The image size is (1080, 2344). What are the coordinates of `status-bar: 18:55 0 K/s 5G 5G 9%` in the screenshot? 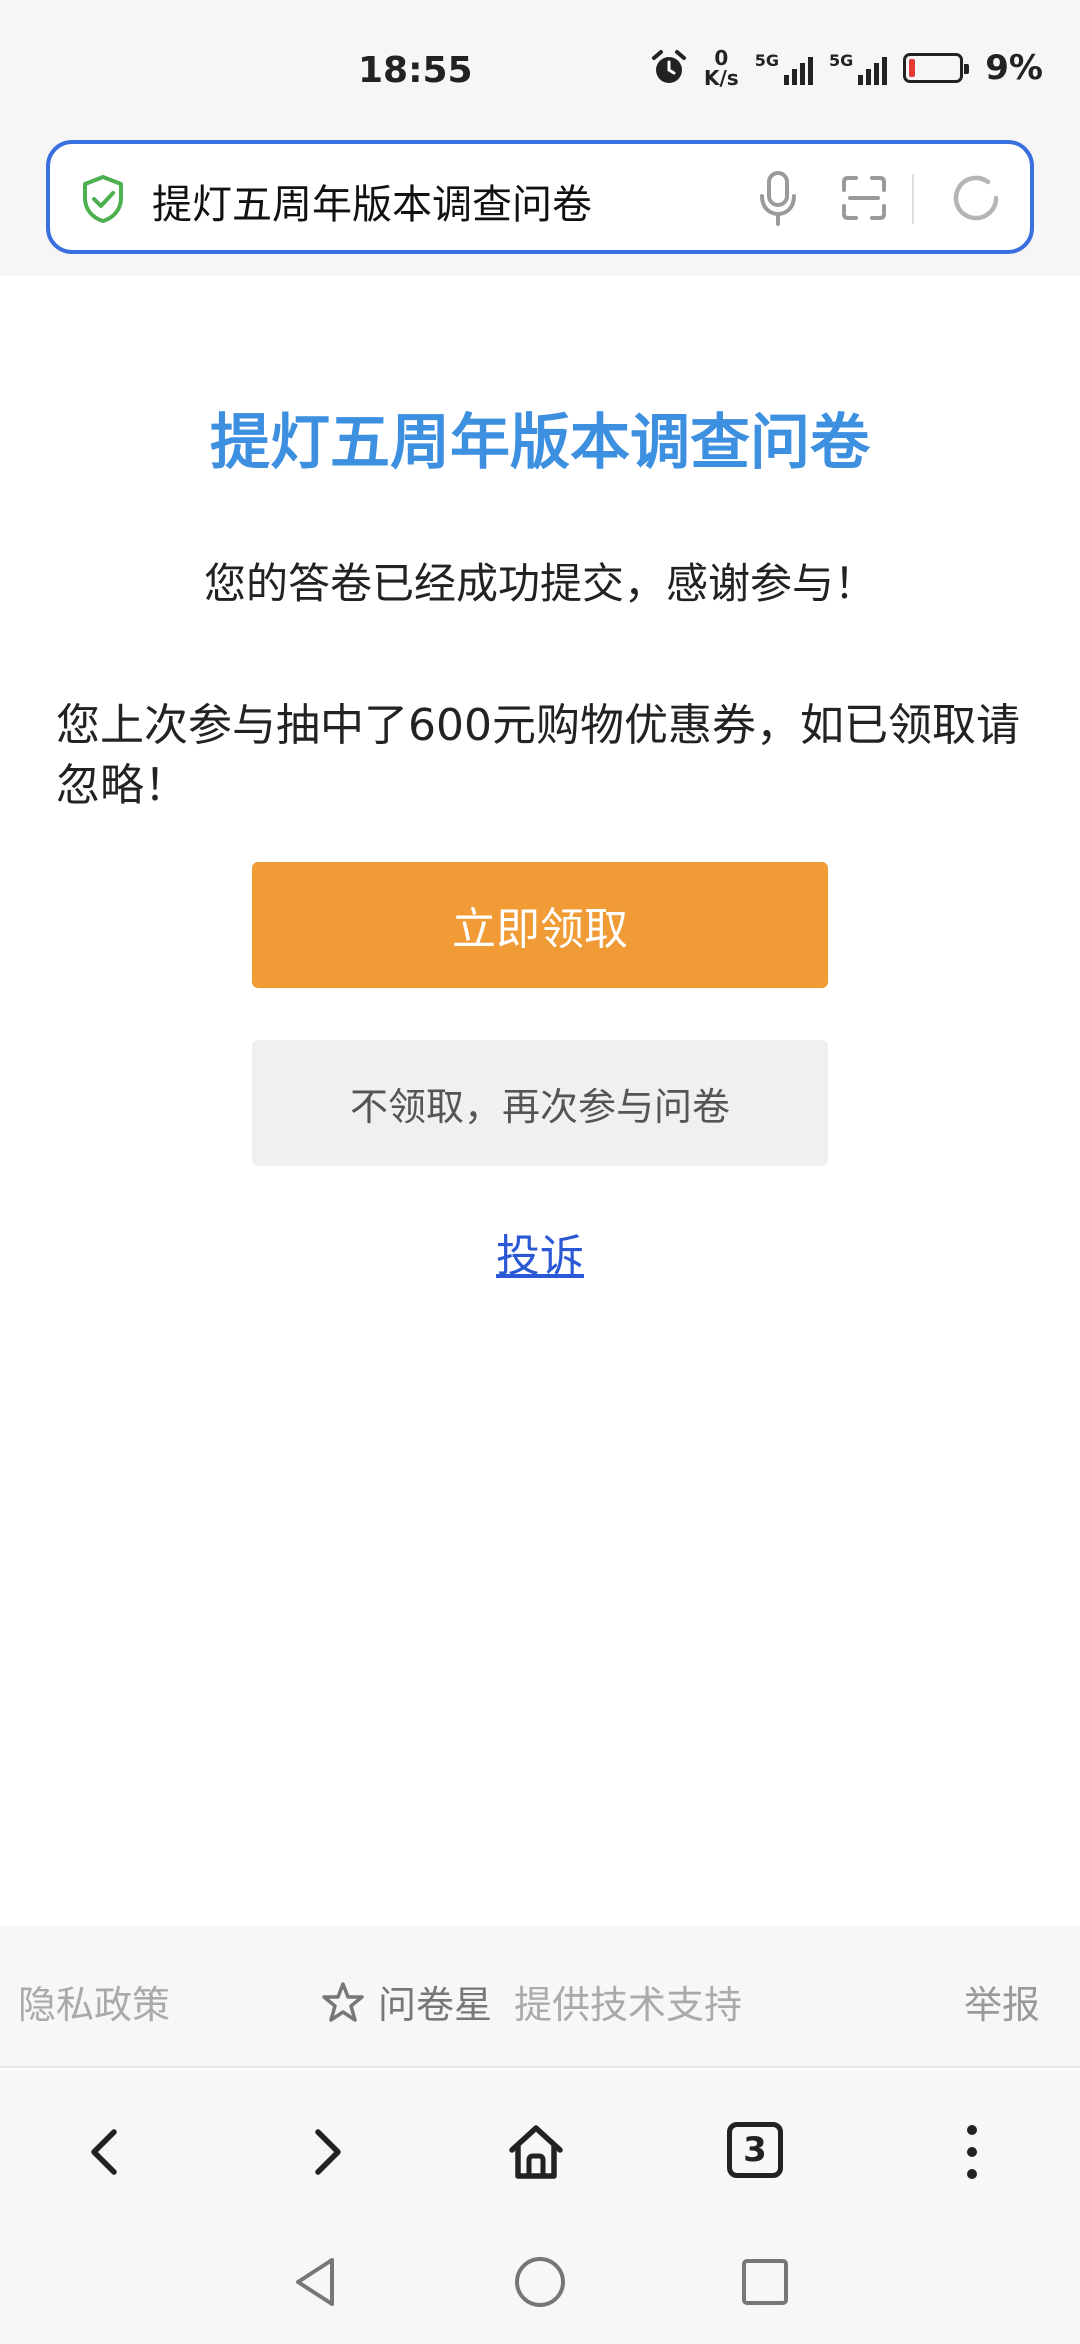 It's located at (540, 70).